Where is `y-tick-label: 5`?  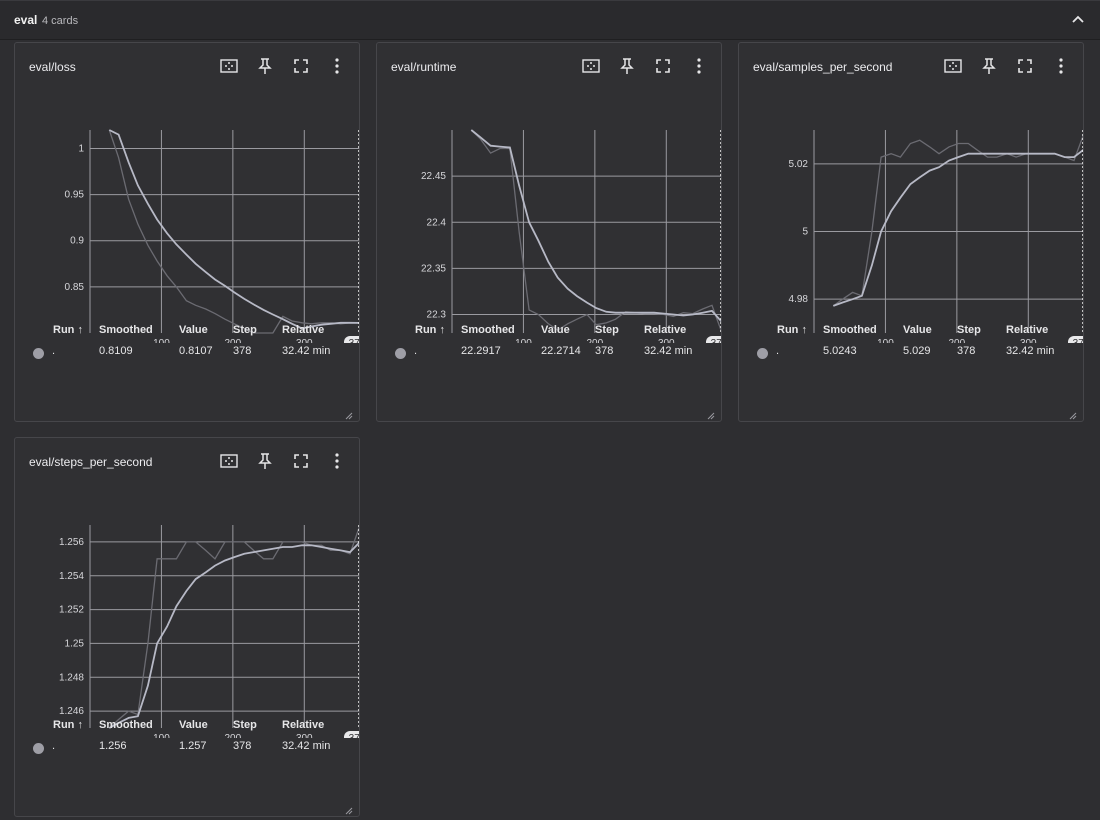
y-tick-label: 5 is located at coordinates (805, 232).